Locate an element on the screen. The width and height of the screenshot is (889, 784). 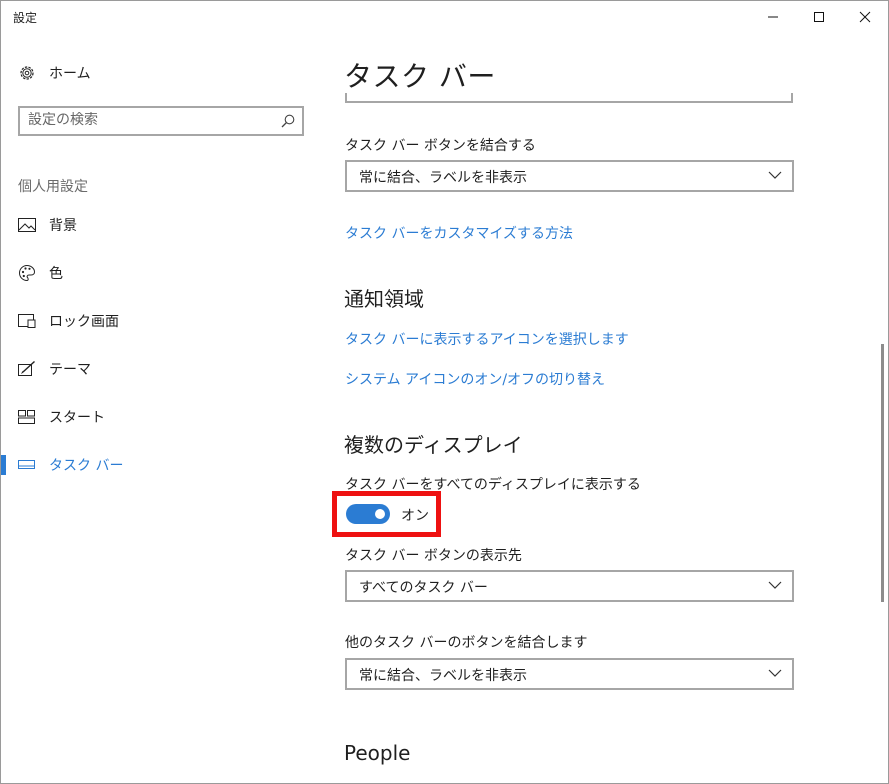
sidebar-item-start: スタート is located at coordinates (166, 417).